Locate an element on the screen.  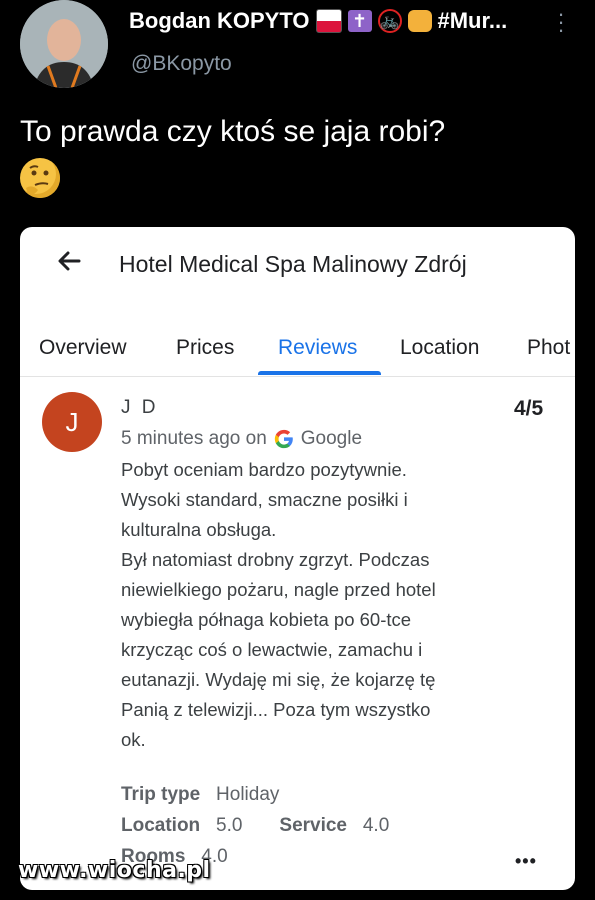
tab-photos: Phot is located at coordinates (548, 348).